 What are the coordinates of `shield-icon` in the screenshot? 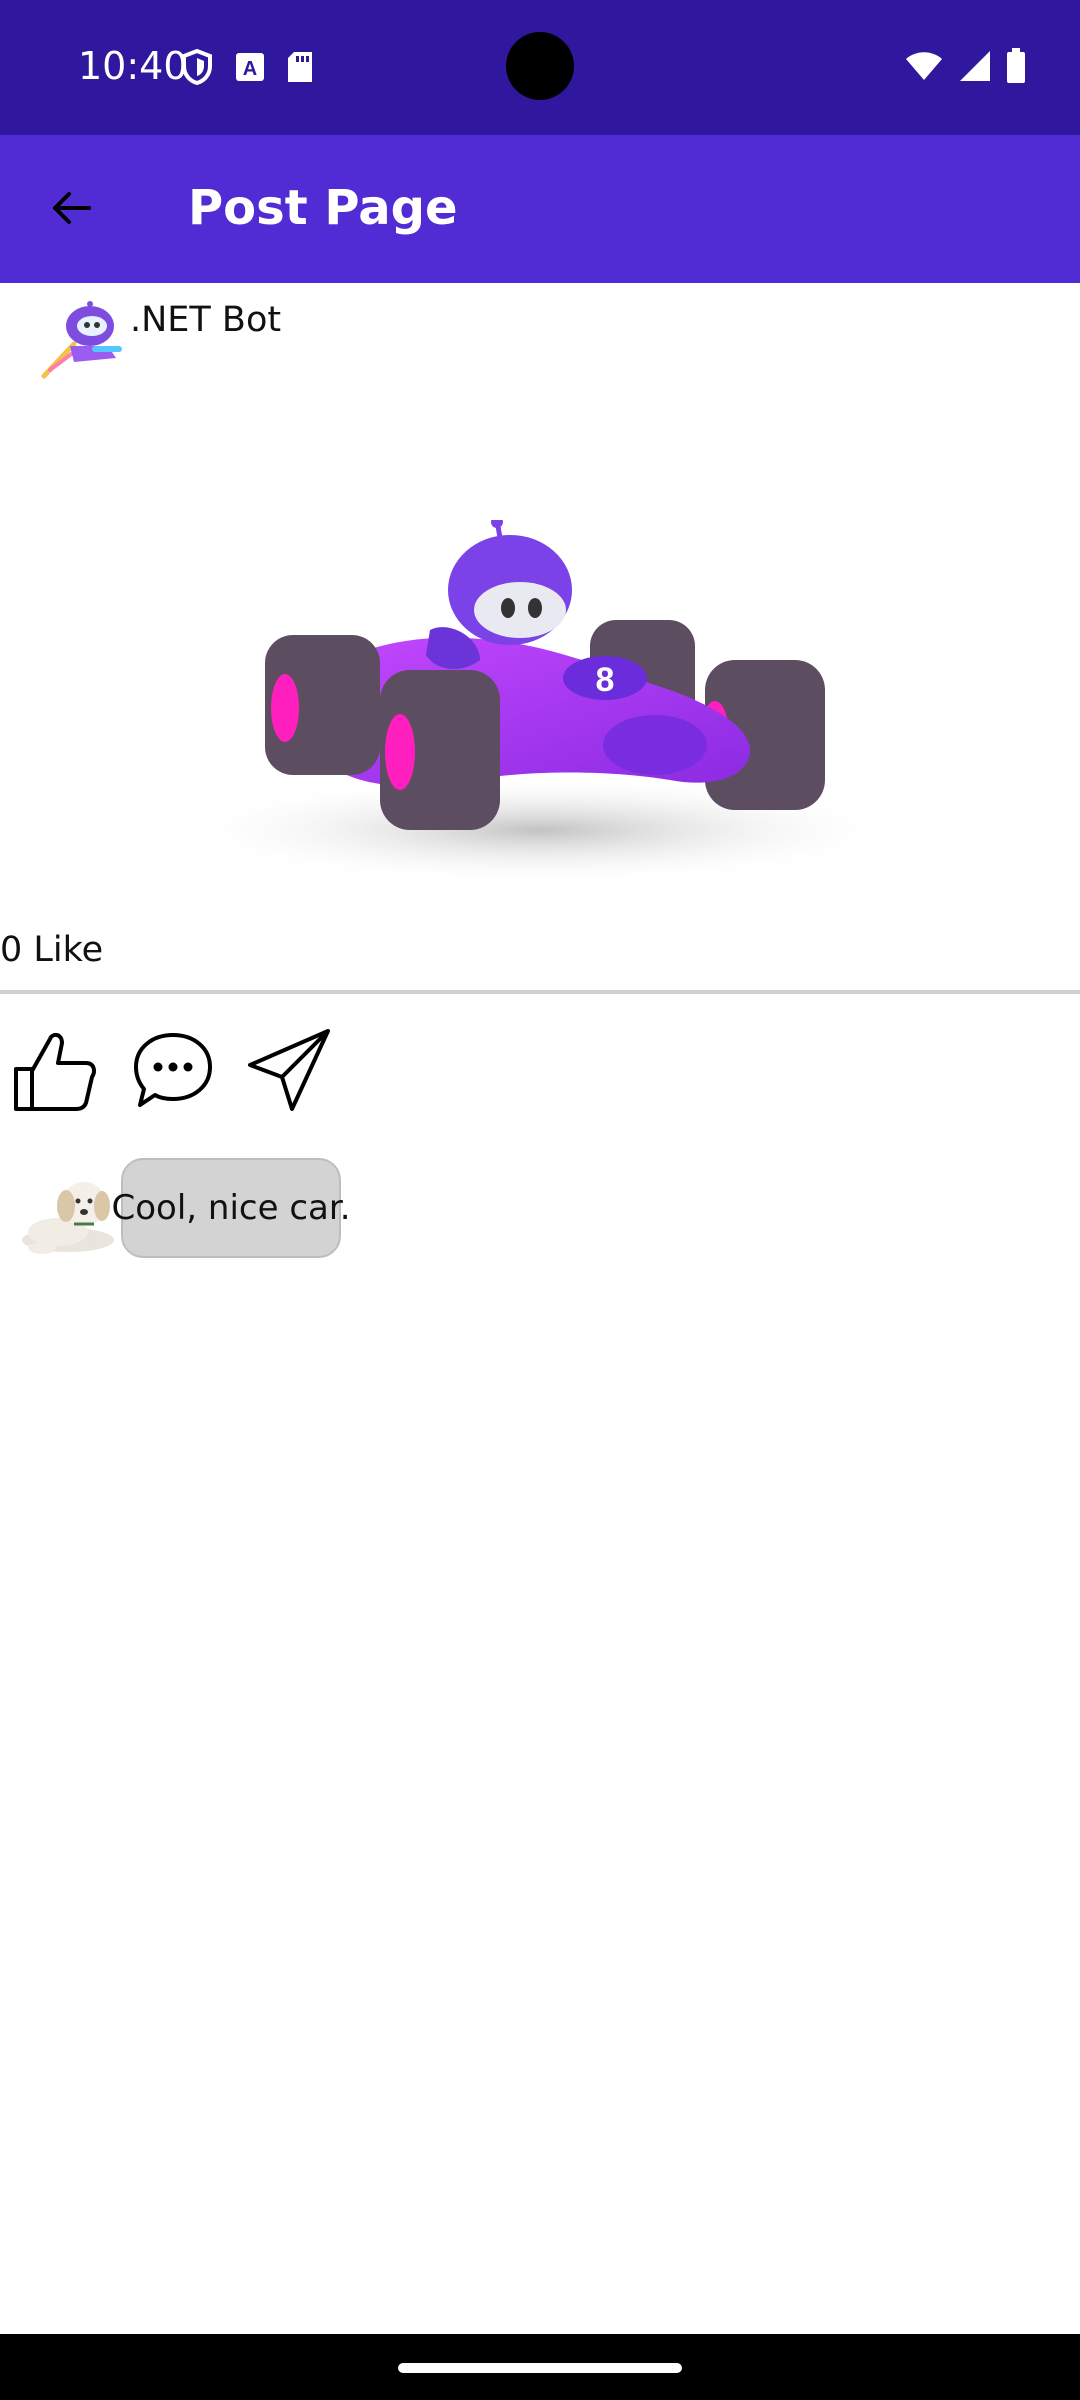 It's located at (197, 67).